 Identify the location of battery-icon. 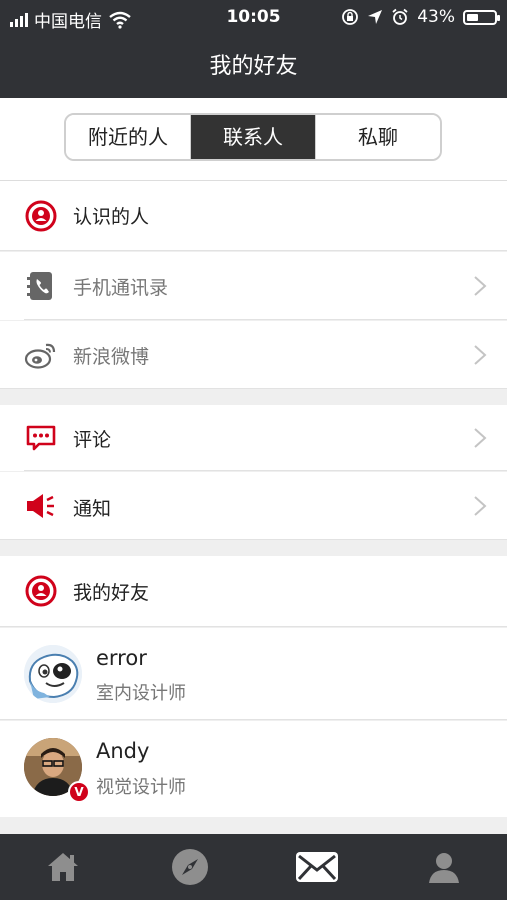
(481, 17).